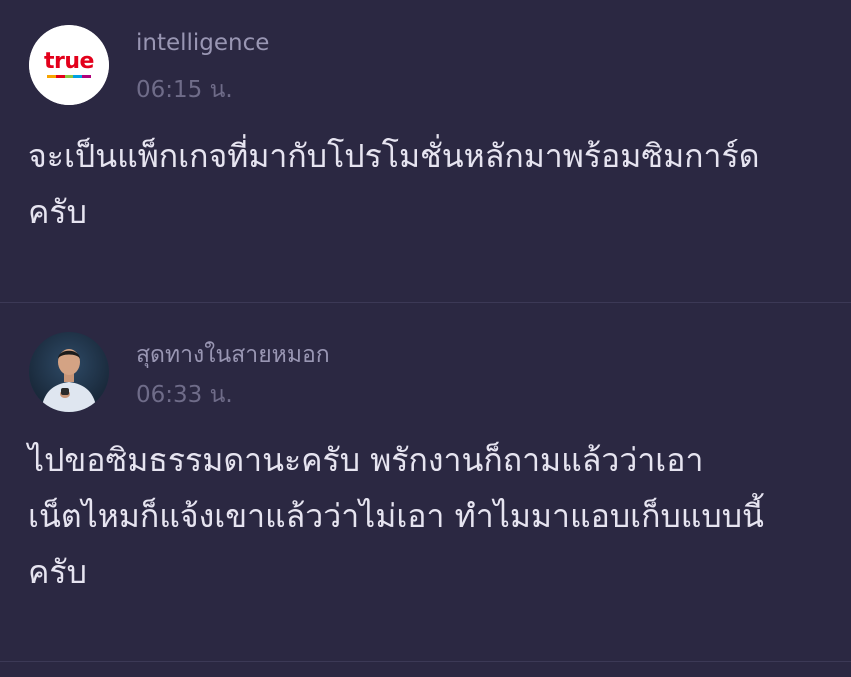 The height and width of the screenshot is (677, 851). What do you see at coordinates (184, 90) in the screenshot?
I see `timestamp: 06:15 น.` at bounding box center [184, 90].